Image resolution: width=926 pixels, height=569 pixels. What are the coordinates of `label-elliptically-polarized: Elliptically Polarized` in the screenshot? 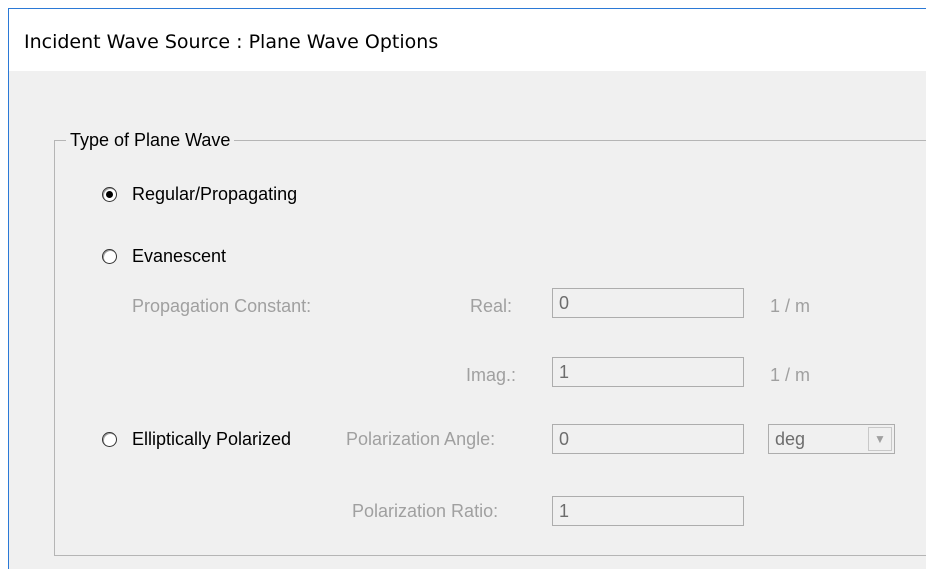 It's located at (211, 439).